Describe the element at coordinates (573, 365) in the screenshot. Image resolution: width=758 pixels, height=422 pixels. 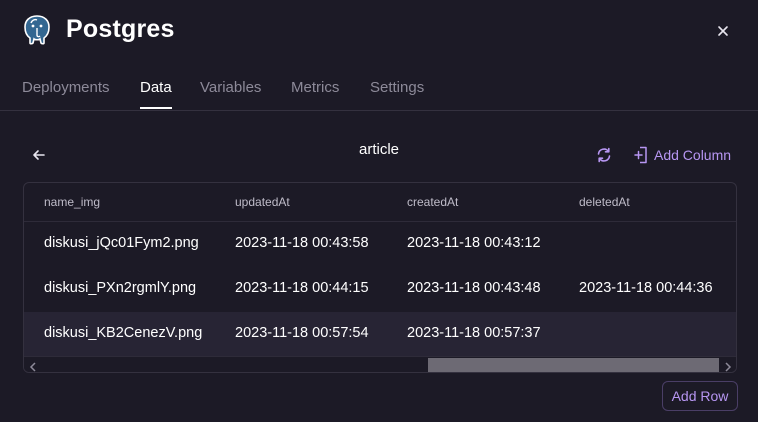
I see `scrollbar-thumb` at that location.